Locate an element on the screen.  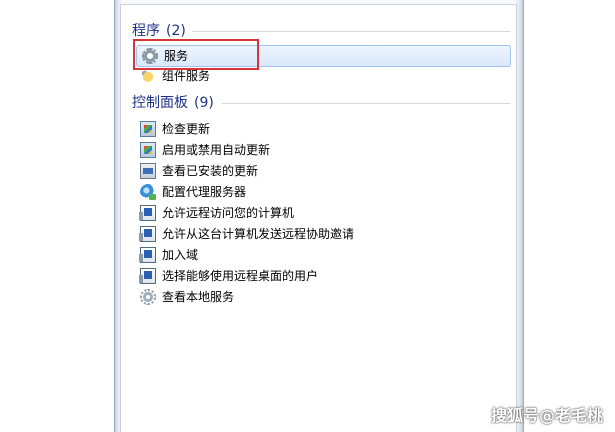
installed-updates-icon is located at coordinates (148, 171).